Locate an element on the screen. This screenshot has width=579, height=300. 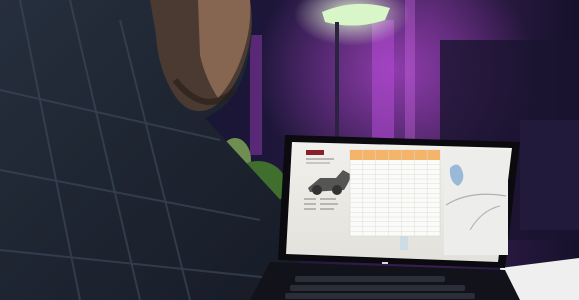
table-header is located at coordinates (395, 155).